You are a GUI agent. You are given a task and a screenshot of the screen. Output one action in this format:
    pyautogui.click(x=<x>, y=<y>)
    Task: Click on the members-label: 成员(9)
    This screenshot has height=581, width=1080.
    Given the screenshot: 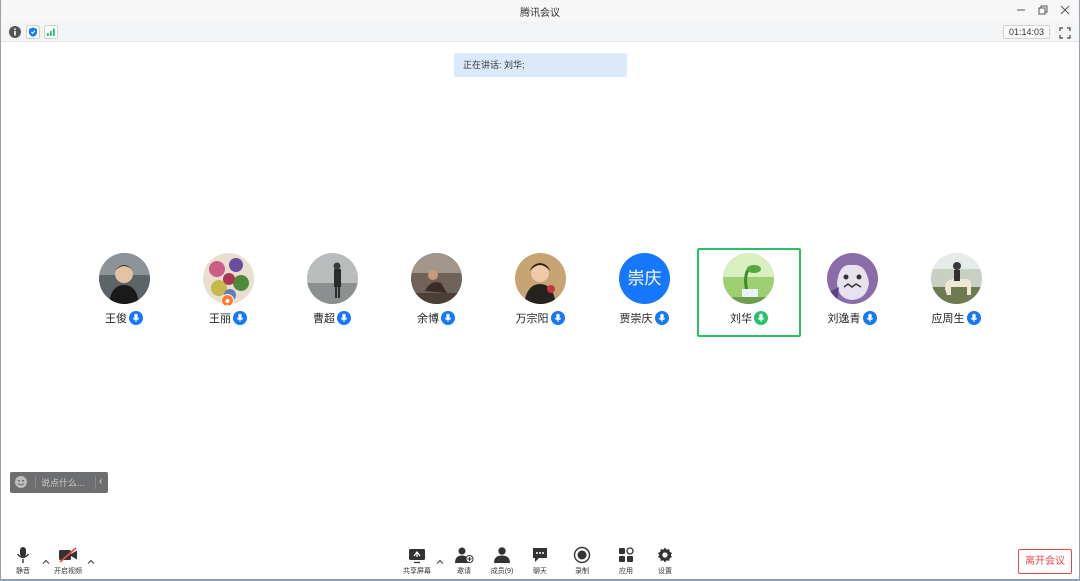 What is the action you would take?
    pyautogui.click(x=502, y=571)
    